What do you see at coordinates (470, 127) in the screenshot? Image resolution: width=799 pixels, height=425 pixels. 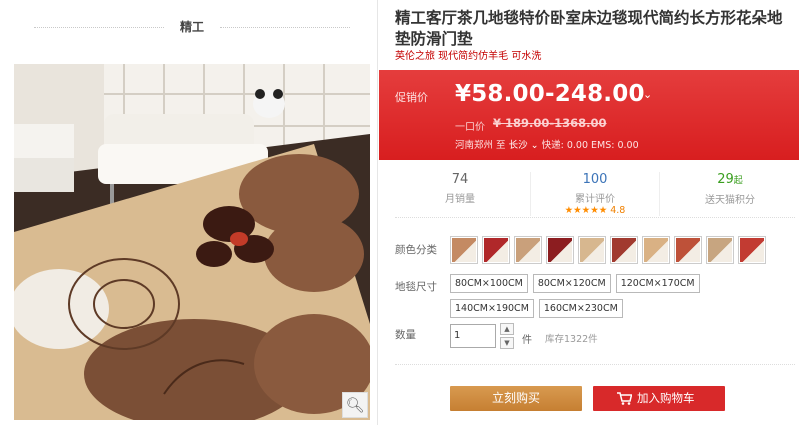 I see `original-price-label: 一口价` at bounding box center [470, 127].